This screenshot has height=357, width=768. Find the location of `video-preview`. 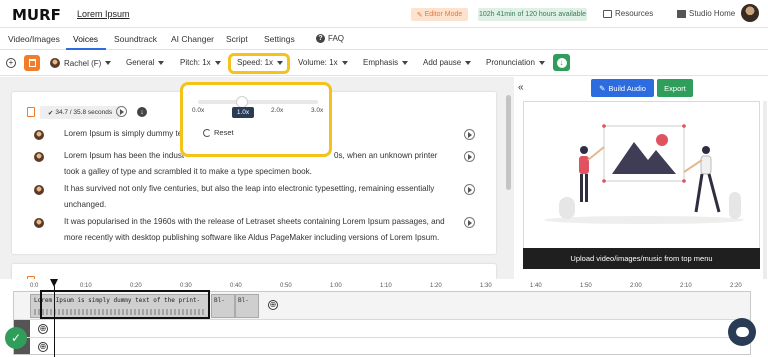

video-preview is located at coordinates (641, 185).